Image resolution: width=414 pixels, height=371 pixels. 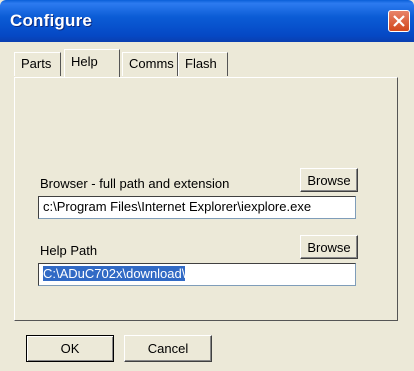 I want to click on browser-path-label: Browser - full path and extension, so click(x=135, y=183).